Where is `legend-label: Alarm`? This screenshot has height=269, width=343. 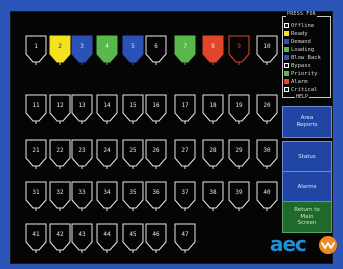
legend-label: Alarm is located at coordinates (299, 81).